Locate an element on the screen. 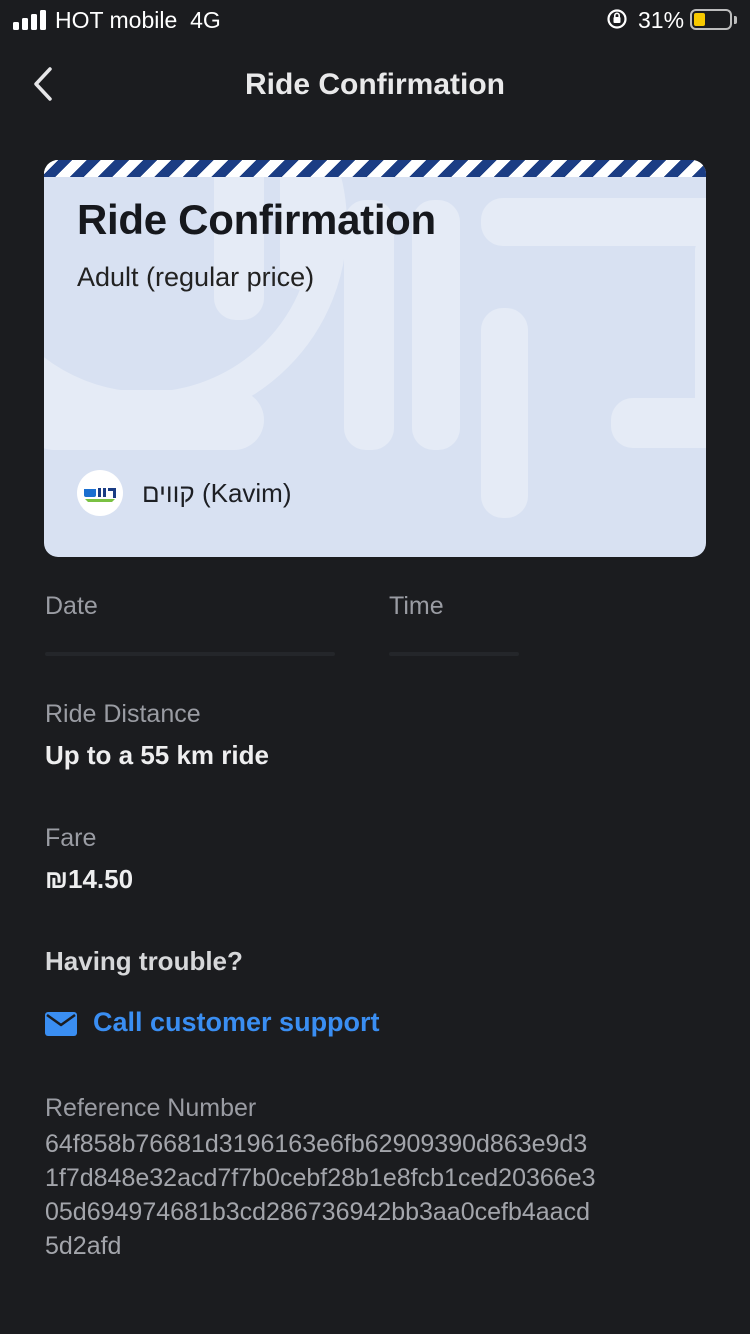 The image size is (750, 1334). date-value-hidden is located at coordinates (190, 654).